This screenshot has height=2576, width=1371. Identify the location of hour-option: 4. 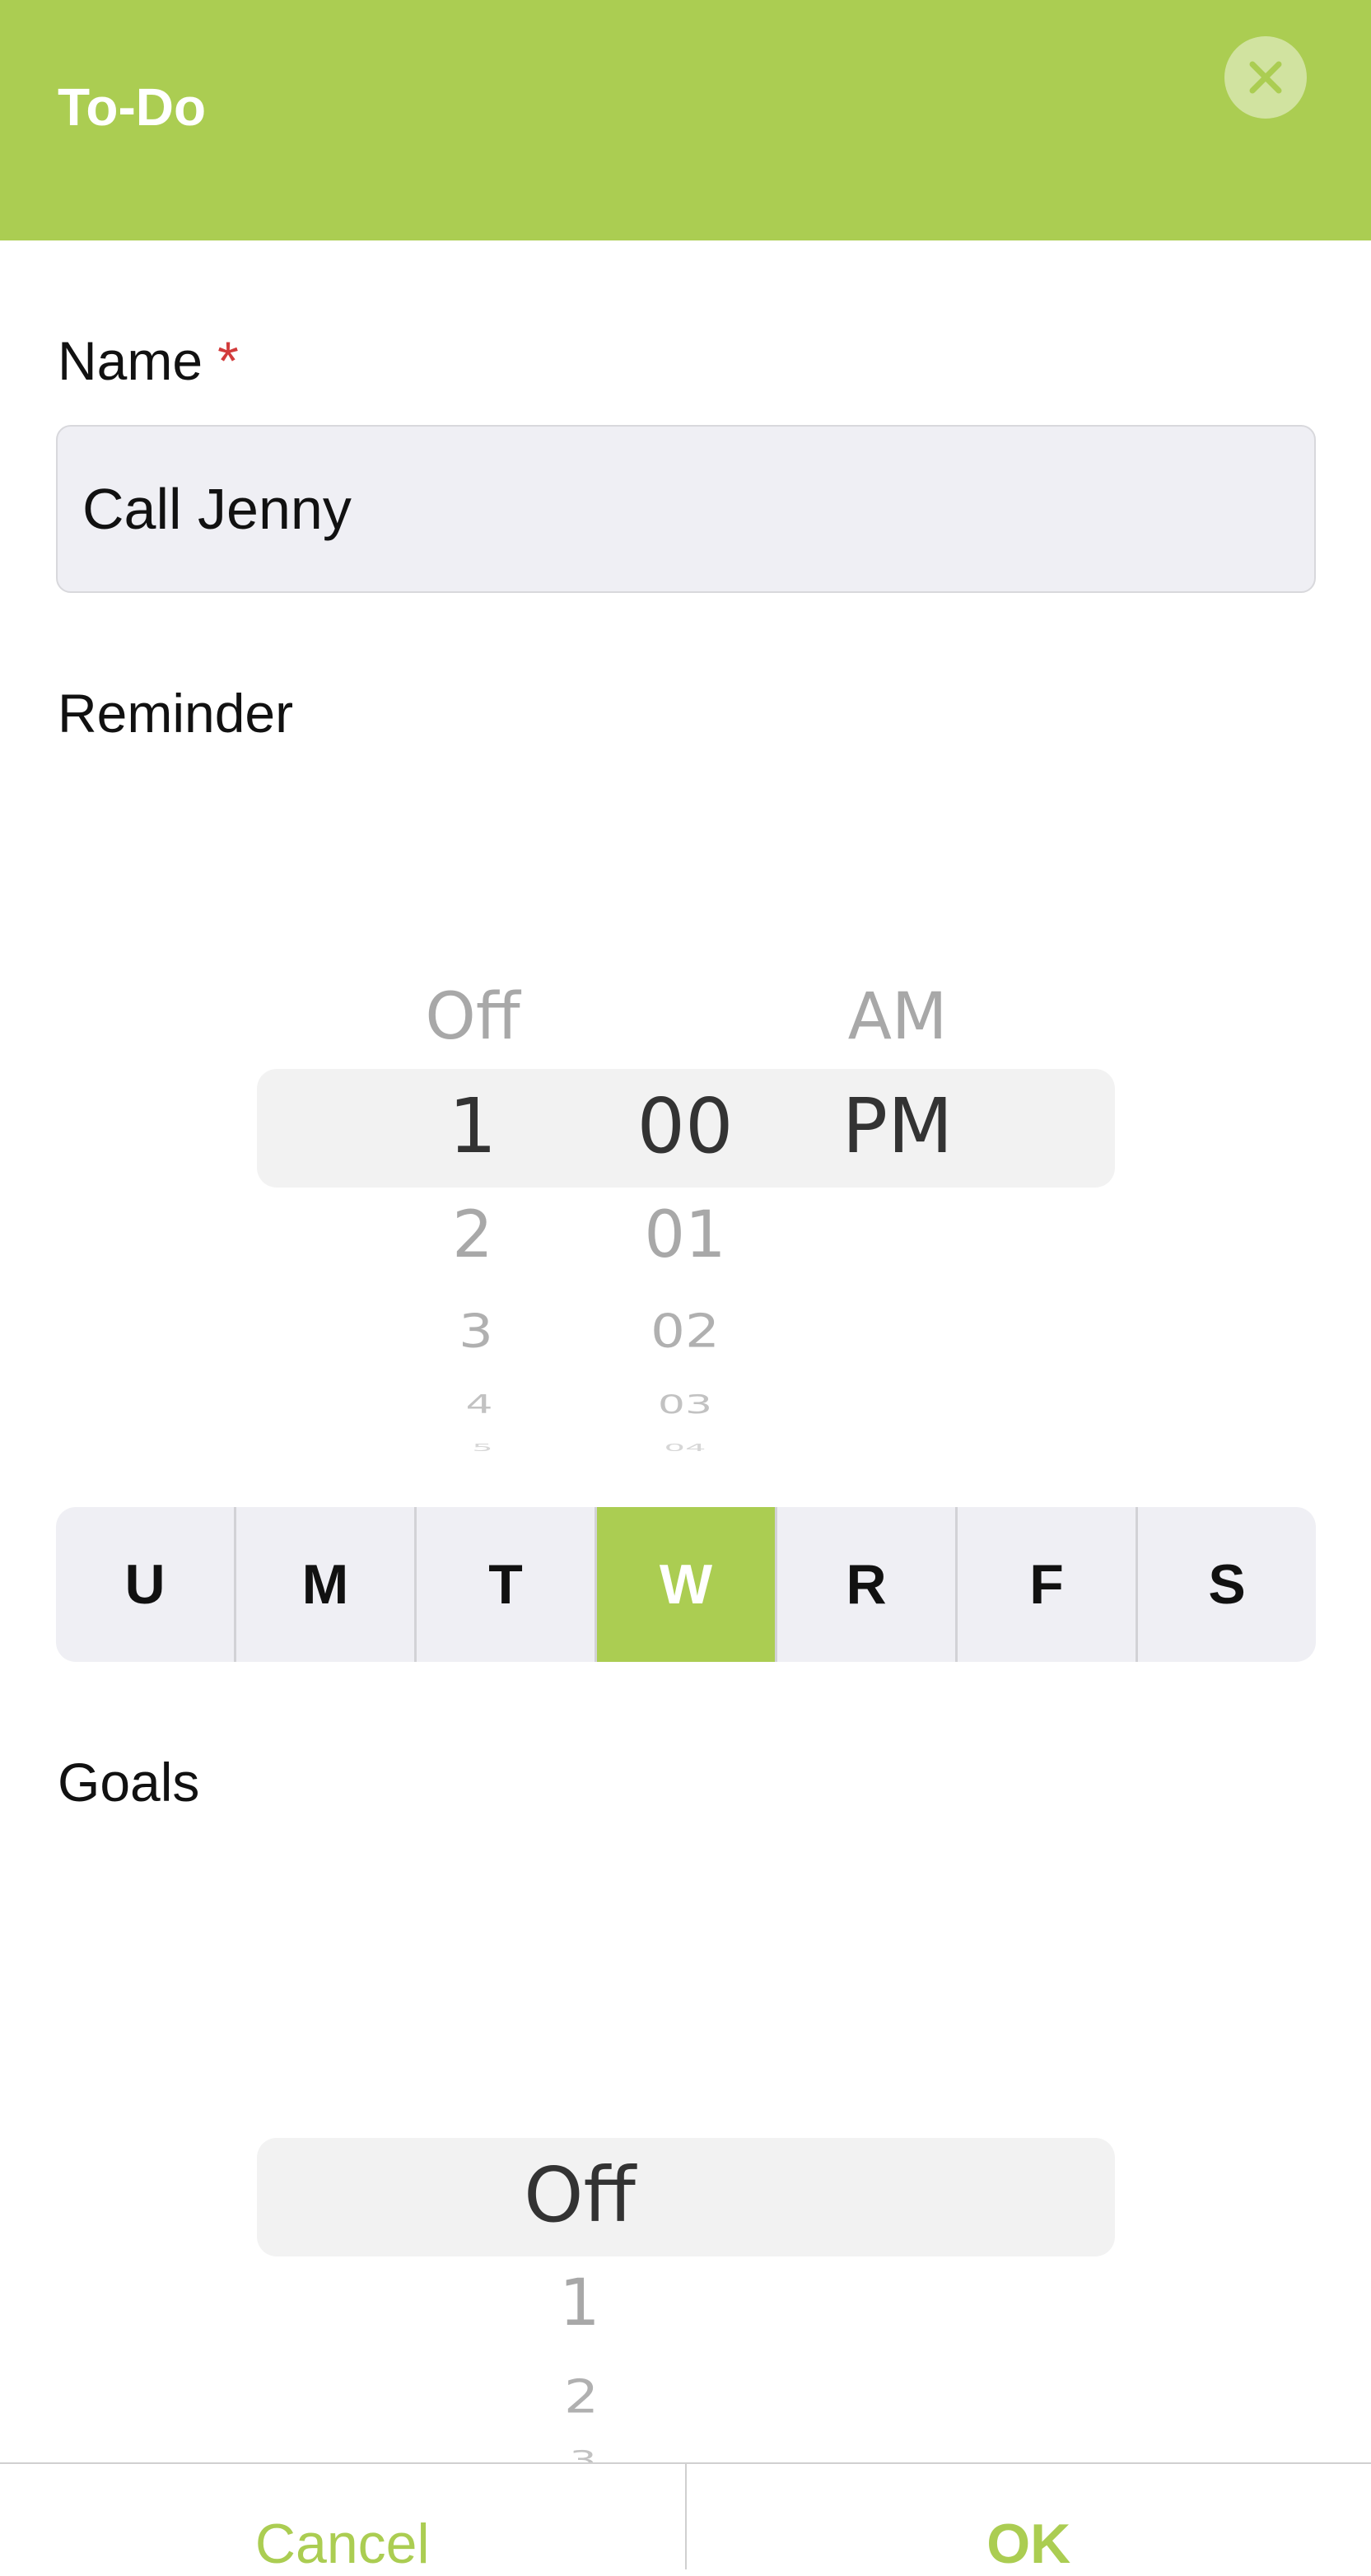
(479, 1405).